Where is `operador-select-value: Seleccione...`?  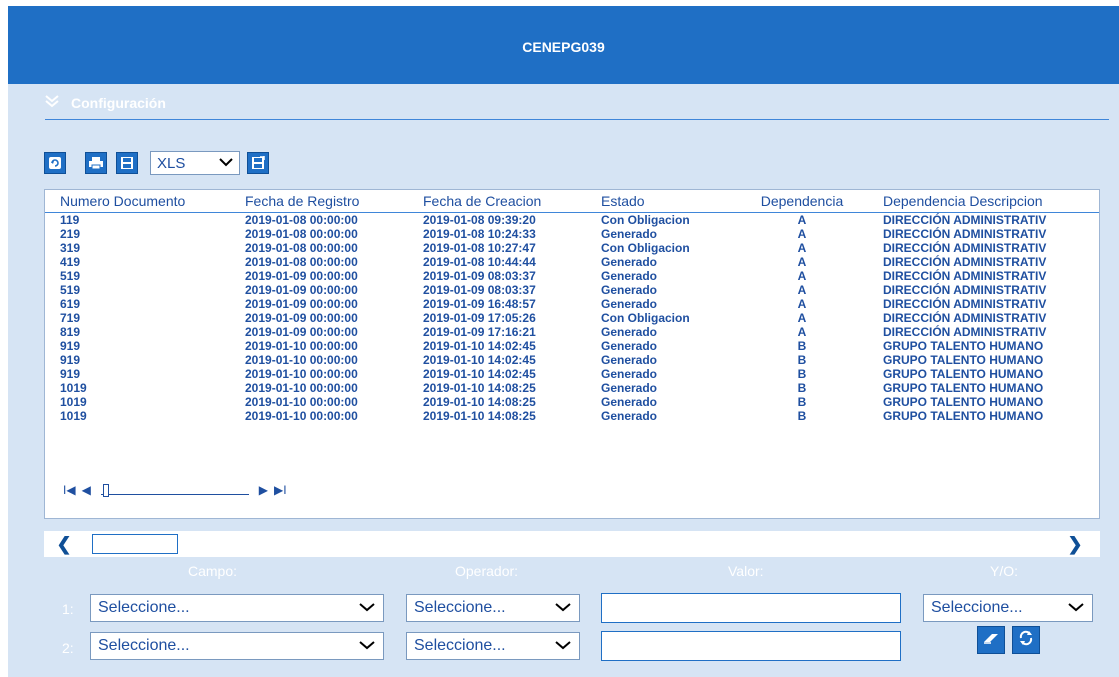
operador-select-value: Seleccione... is located at coordinates (460, 607).